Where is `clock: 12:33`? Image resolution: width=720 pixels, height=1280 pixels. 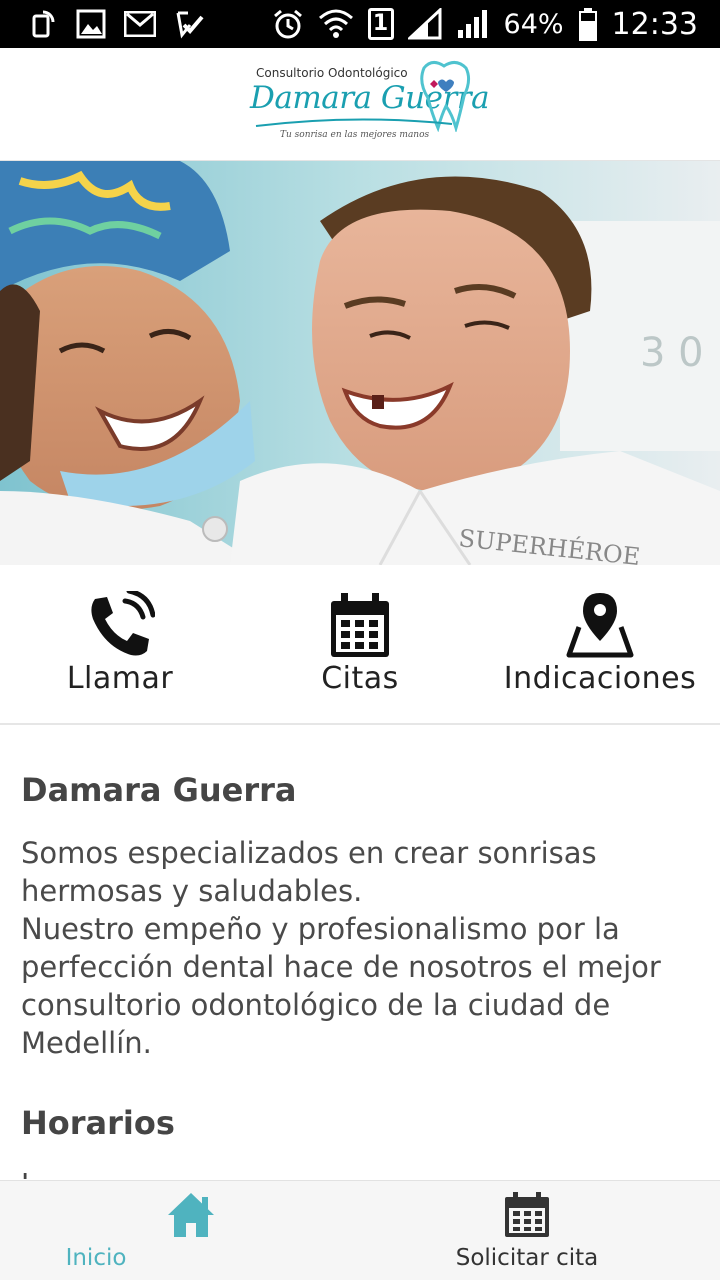 clock: 12:33 is located at coordinates (654, 24).